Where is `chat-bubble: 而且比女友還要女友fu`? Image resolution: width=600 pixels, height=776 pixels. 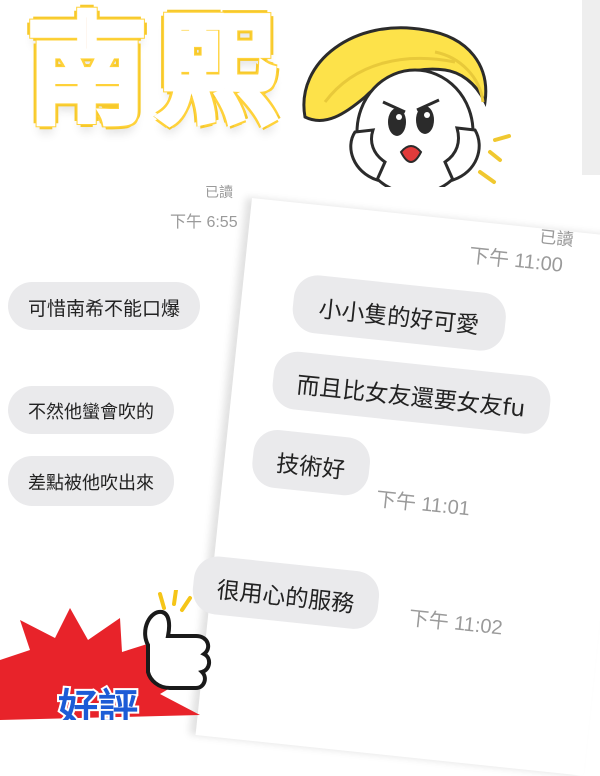
chat-bubble: 而且比女友還要女友fu is located at coordinates (411, 393).